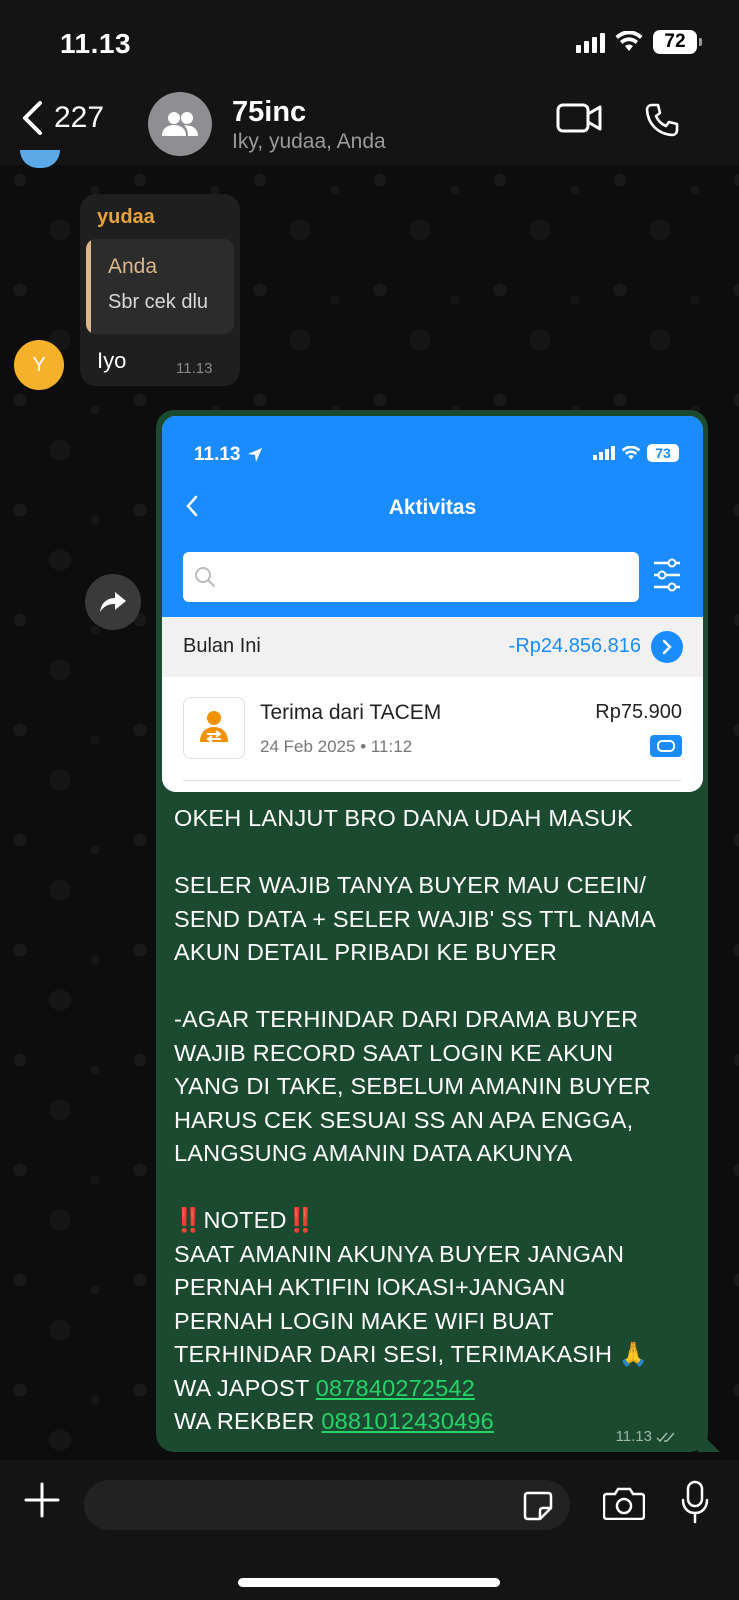  What do you see at coordinates (96, 43) in the screenshot?
I see `status-time: 11.13` at bounding box center [96, 43].